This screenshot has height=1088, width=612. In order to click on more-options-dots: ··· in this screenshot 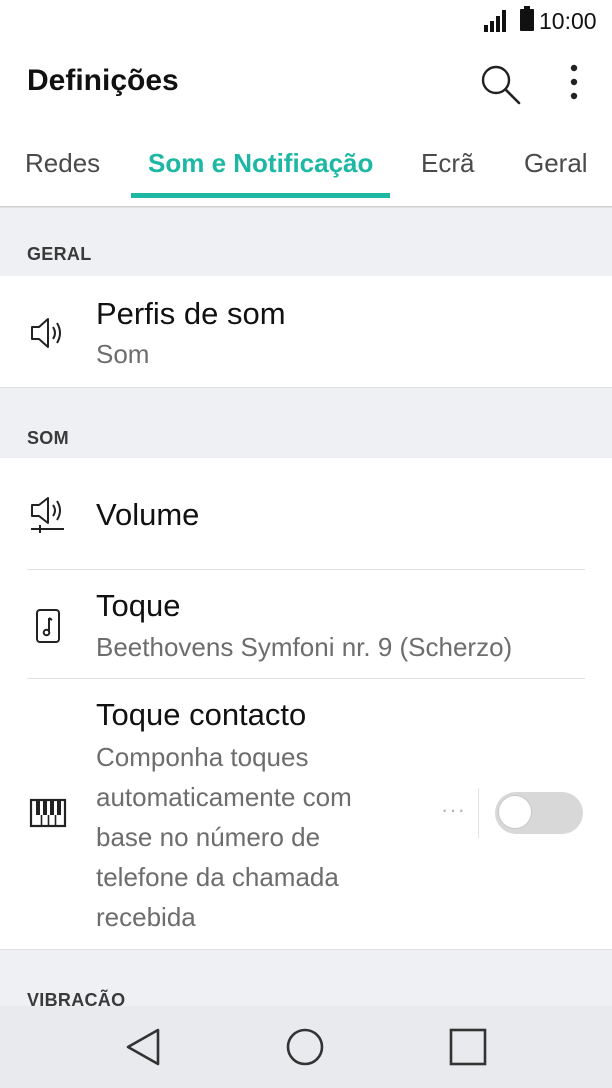, I will do `click(453, 810)`.